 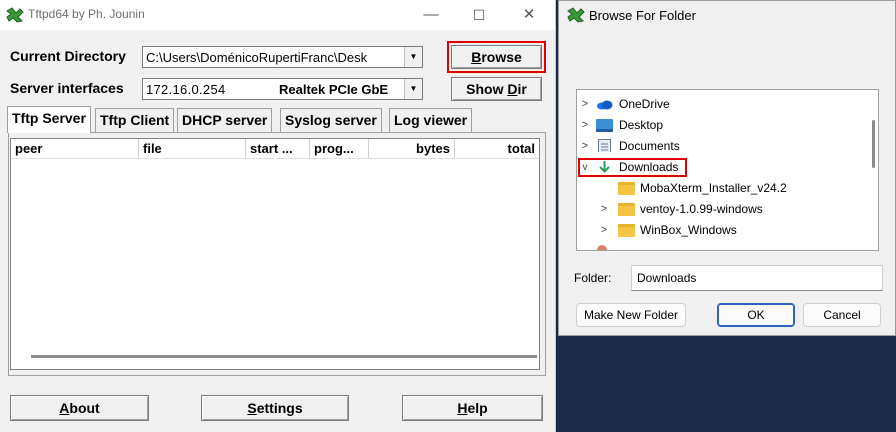 What do you see at coordinates (497, 149) in the screenshot?
I see `column-header-total: total` at bounding box center [497, 149].